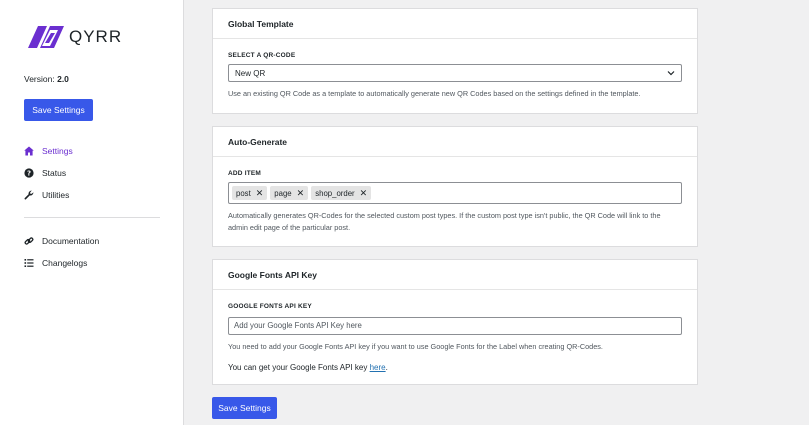 The height and width of the screenshot is (425, 809). What do you see at coordinates (94, 263) in the screenshot?
I see `sidebar-item-changelogs: Changelogs` at bounding box center [94, 263].